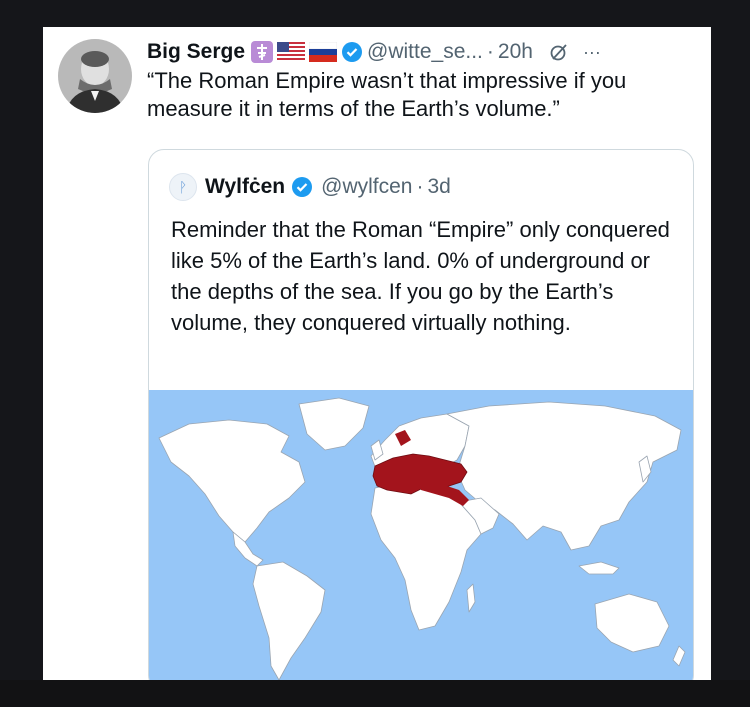 The image size is (750, 707). I want to click on author-avatar, so click(95, 76).